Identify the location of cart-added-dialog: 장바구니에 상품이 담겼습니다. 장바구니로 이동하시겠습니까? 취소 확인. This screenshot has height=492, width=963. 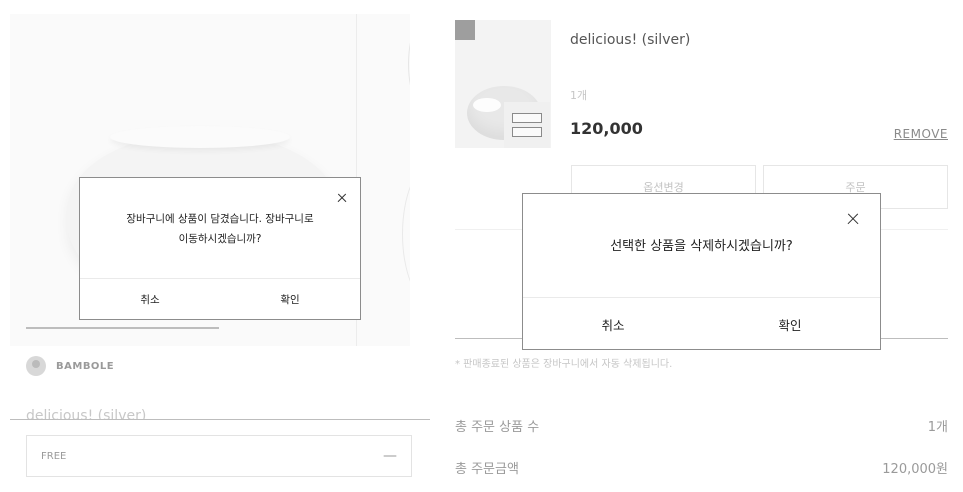
(220, 248).